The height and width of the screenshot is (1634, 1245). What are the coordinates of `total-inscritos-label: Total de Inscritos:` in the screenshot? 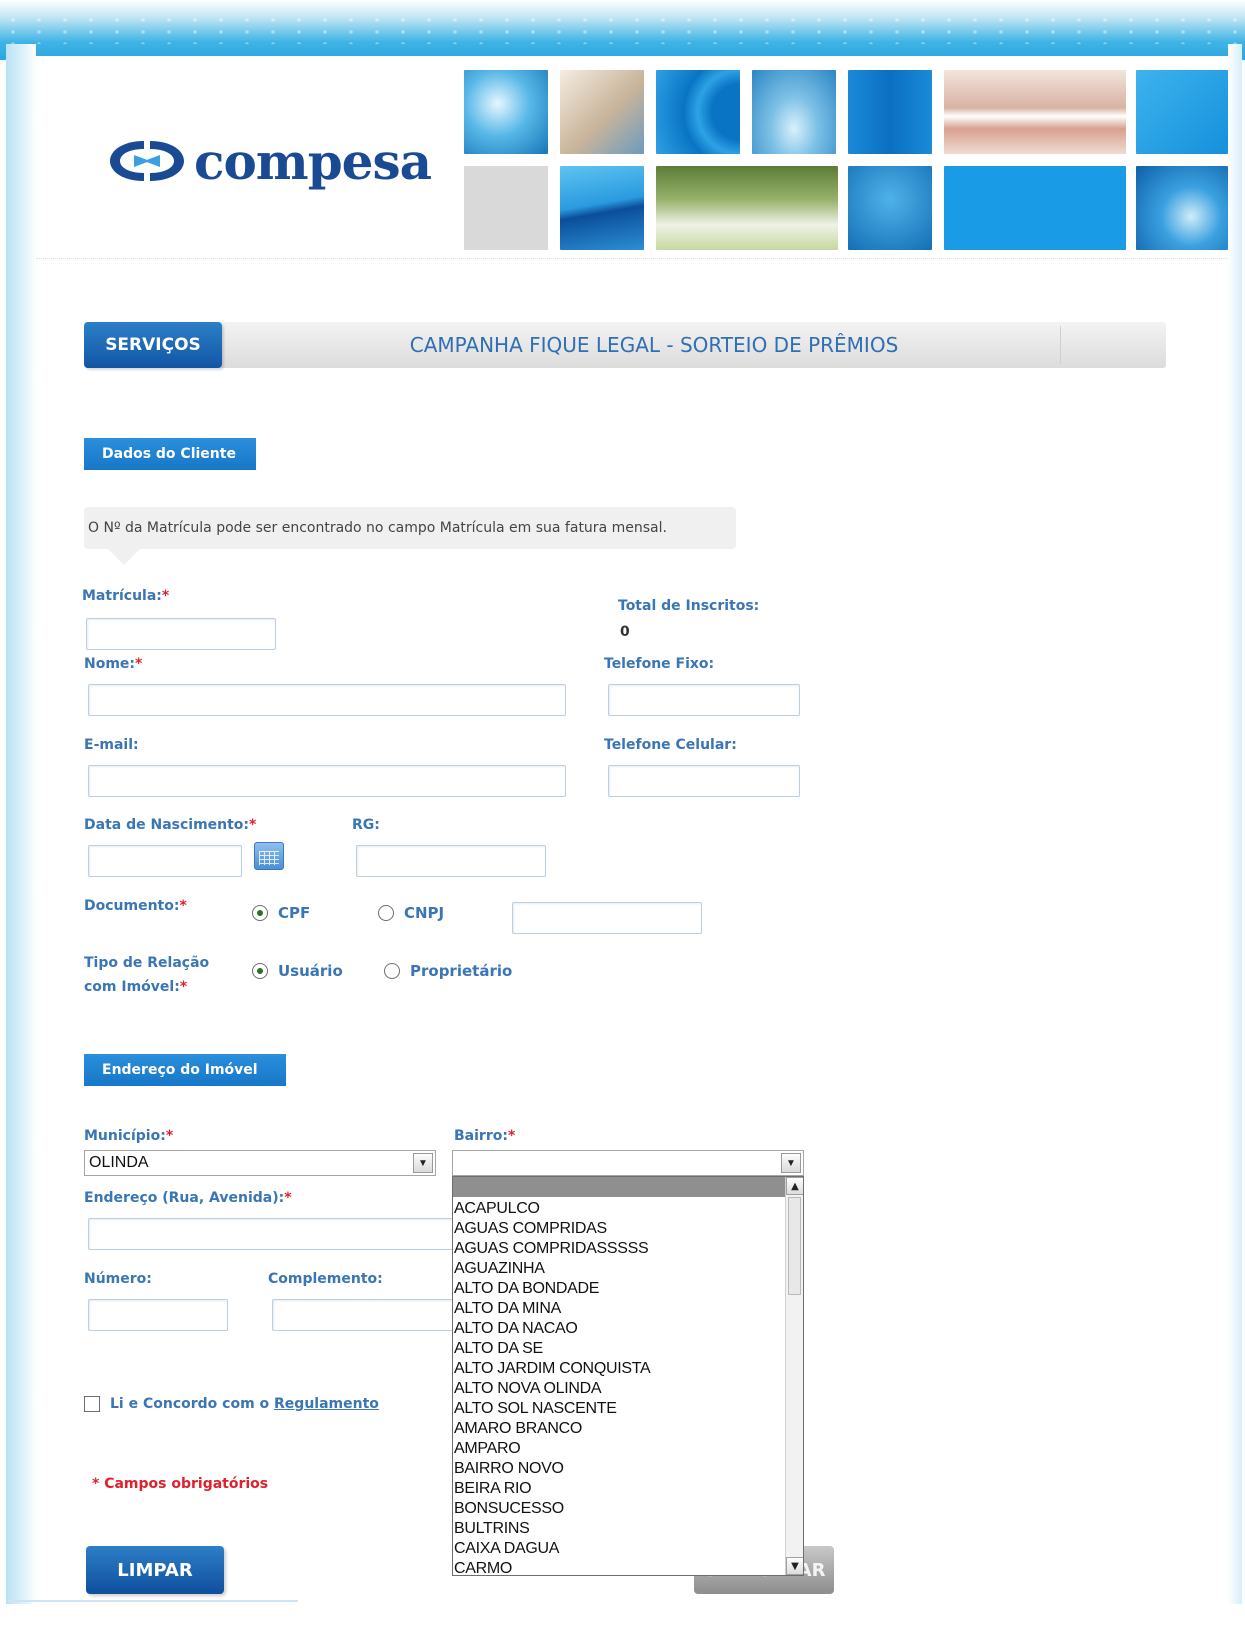 It's located at (689, 606).